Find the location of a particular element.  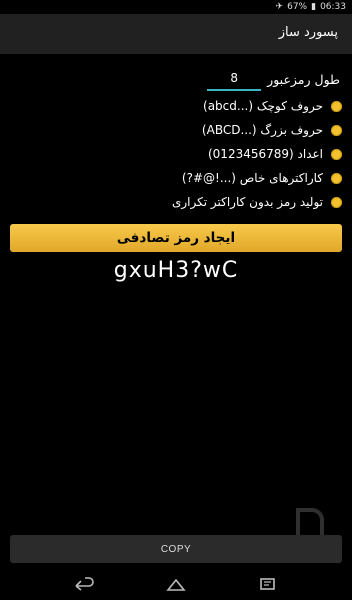

special-chars-toggle is located at coordinates (336, 178).